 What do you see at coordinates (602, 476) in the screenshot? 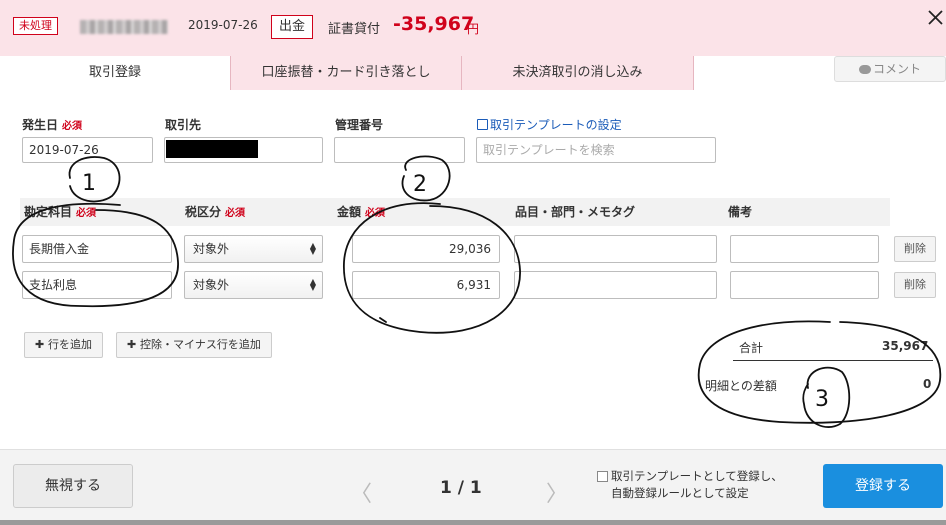
I see `register-template-checkbox` at bounding box center [602, 476].